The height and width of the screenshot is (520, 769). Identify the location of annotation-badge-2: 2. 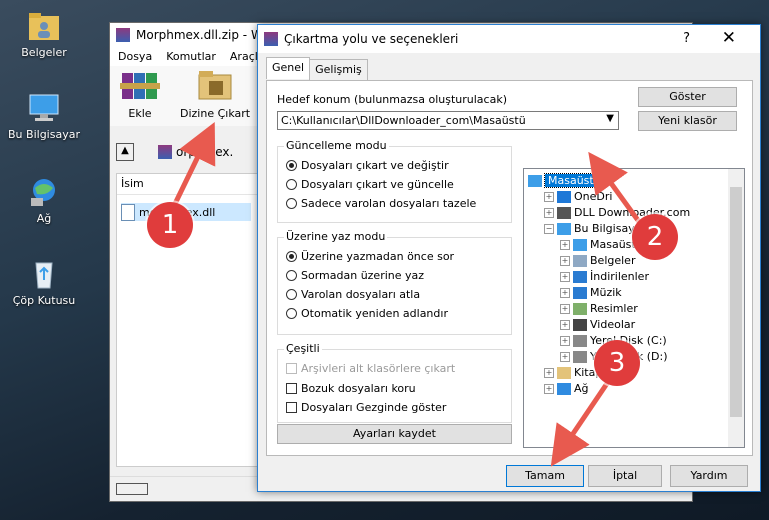
(655, 237).